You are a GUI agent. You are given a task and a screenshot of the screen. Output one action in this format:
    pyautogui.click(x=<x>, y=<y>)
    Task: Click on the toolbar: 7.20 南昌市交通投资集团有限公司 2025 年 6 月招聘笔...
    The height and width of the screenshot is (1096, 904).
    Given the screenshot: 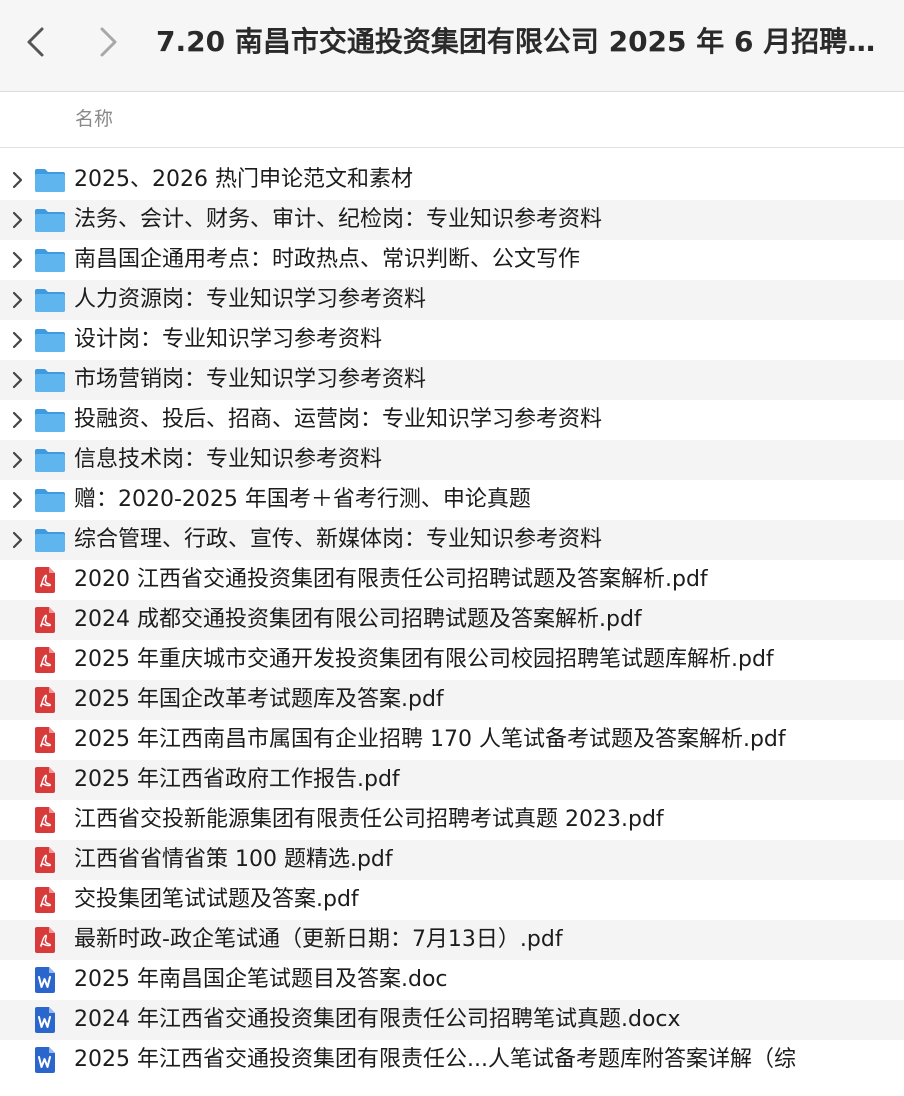 What is the action you would take?
    pyautogui.click(x=452, y=46)
    